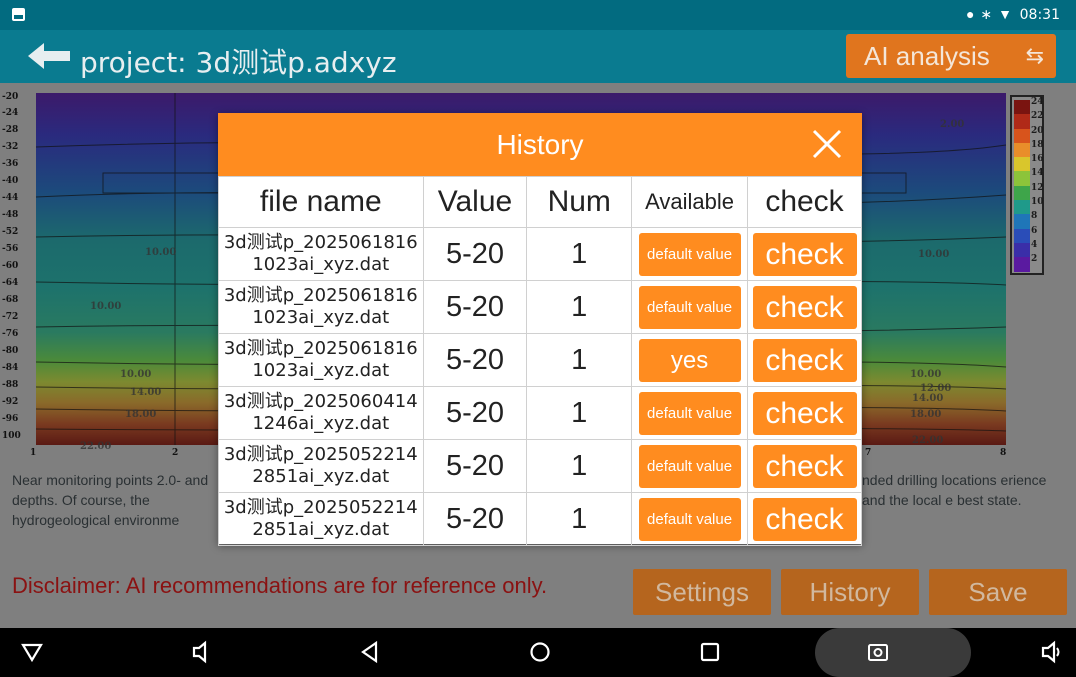  I want to click on svg-text: 10.00, so click(925, 374).